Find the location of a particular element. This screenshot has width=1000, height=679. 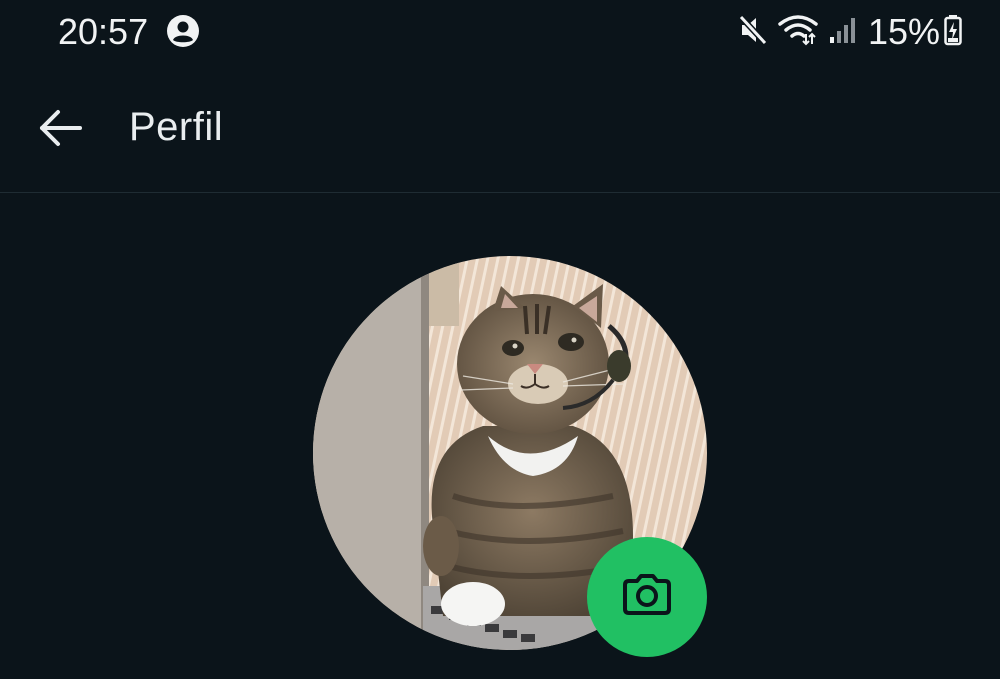

mute-icon is located at coordinates (753, 32).